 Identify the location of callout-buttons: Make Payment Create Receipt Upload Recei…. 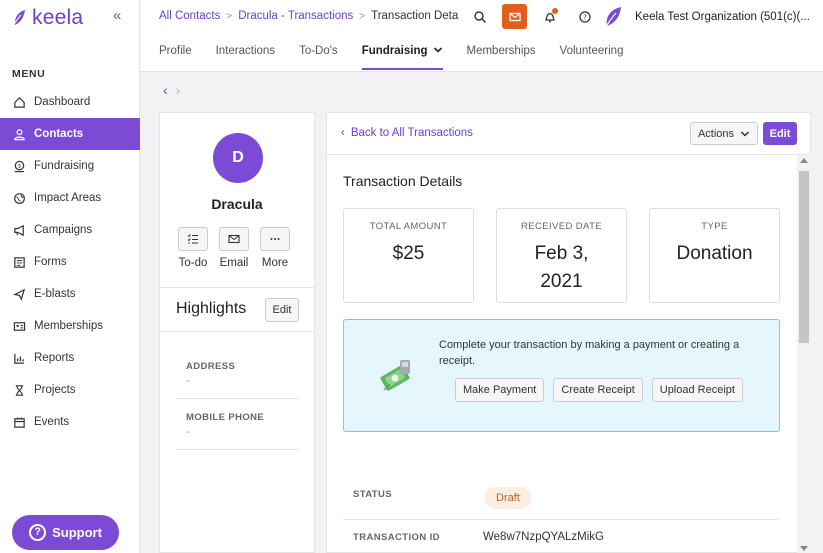
(599, 390).